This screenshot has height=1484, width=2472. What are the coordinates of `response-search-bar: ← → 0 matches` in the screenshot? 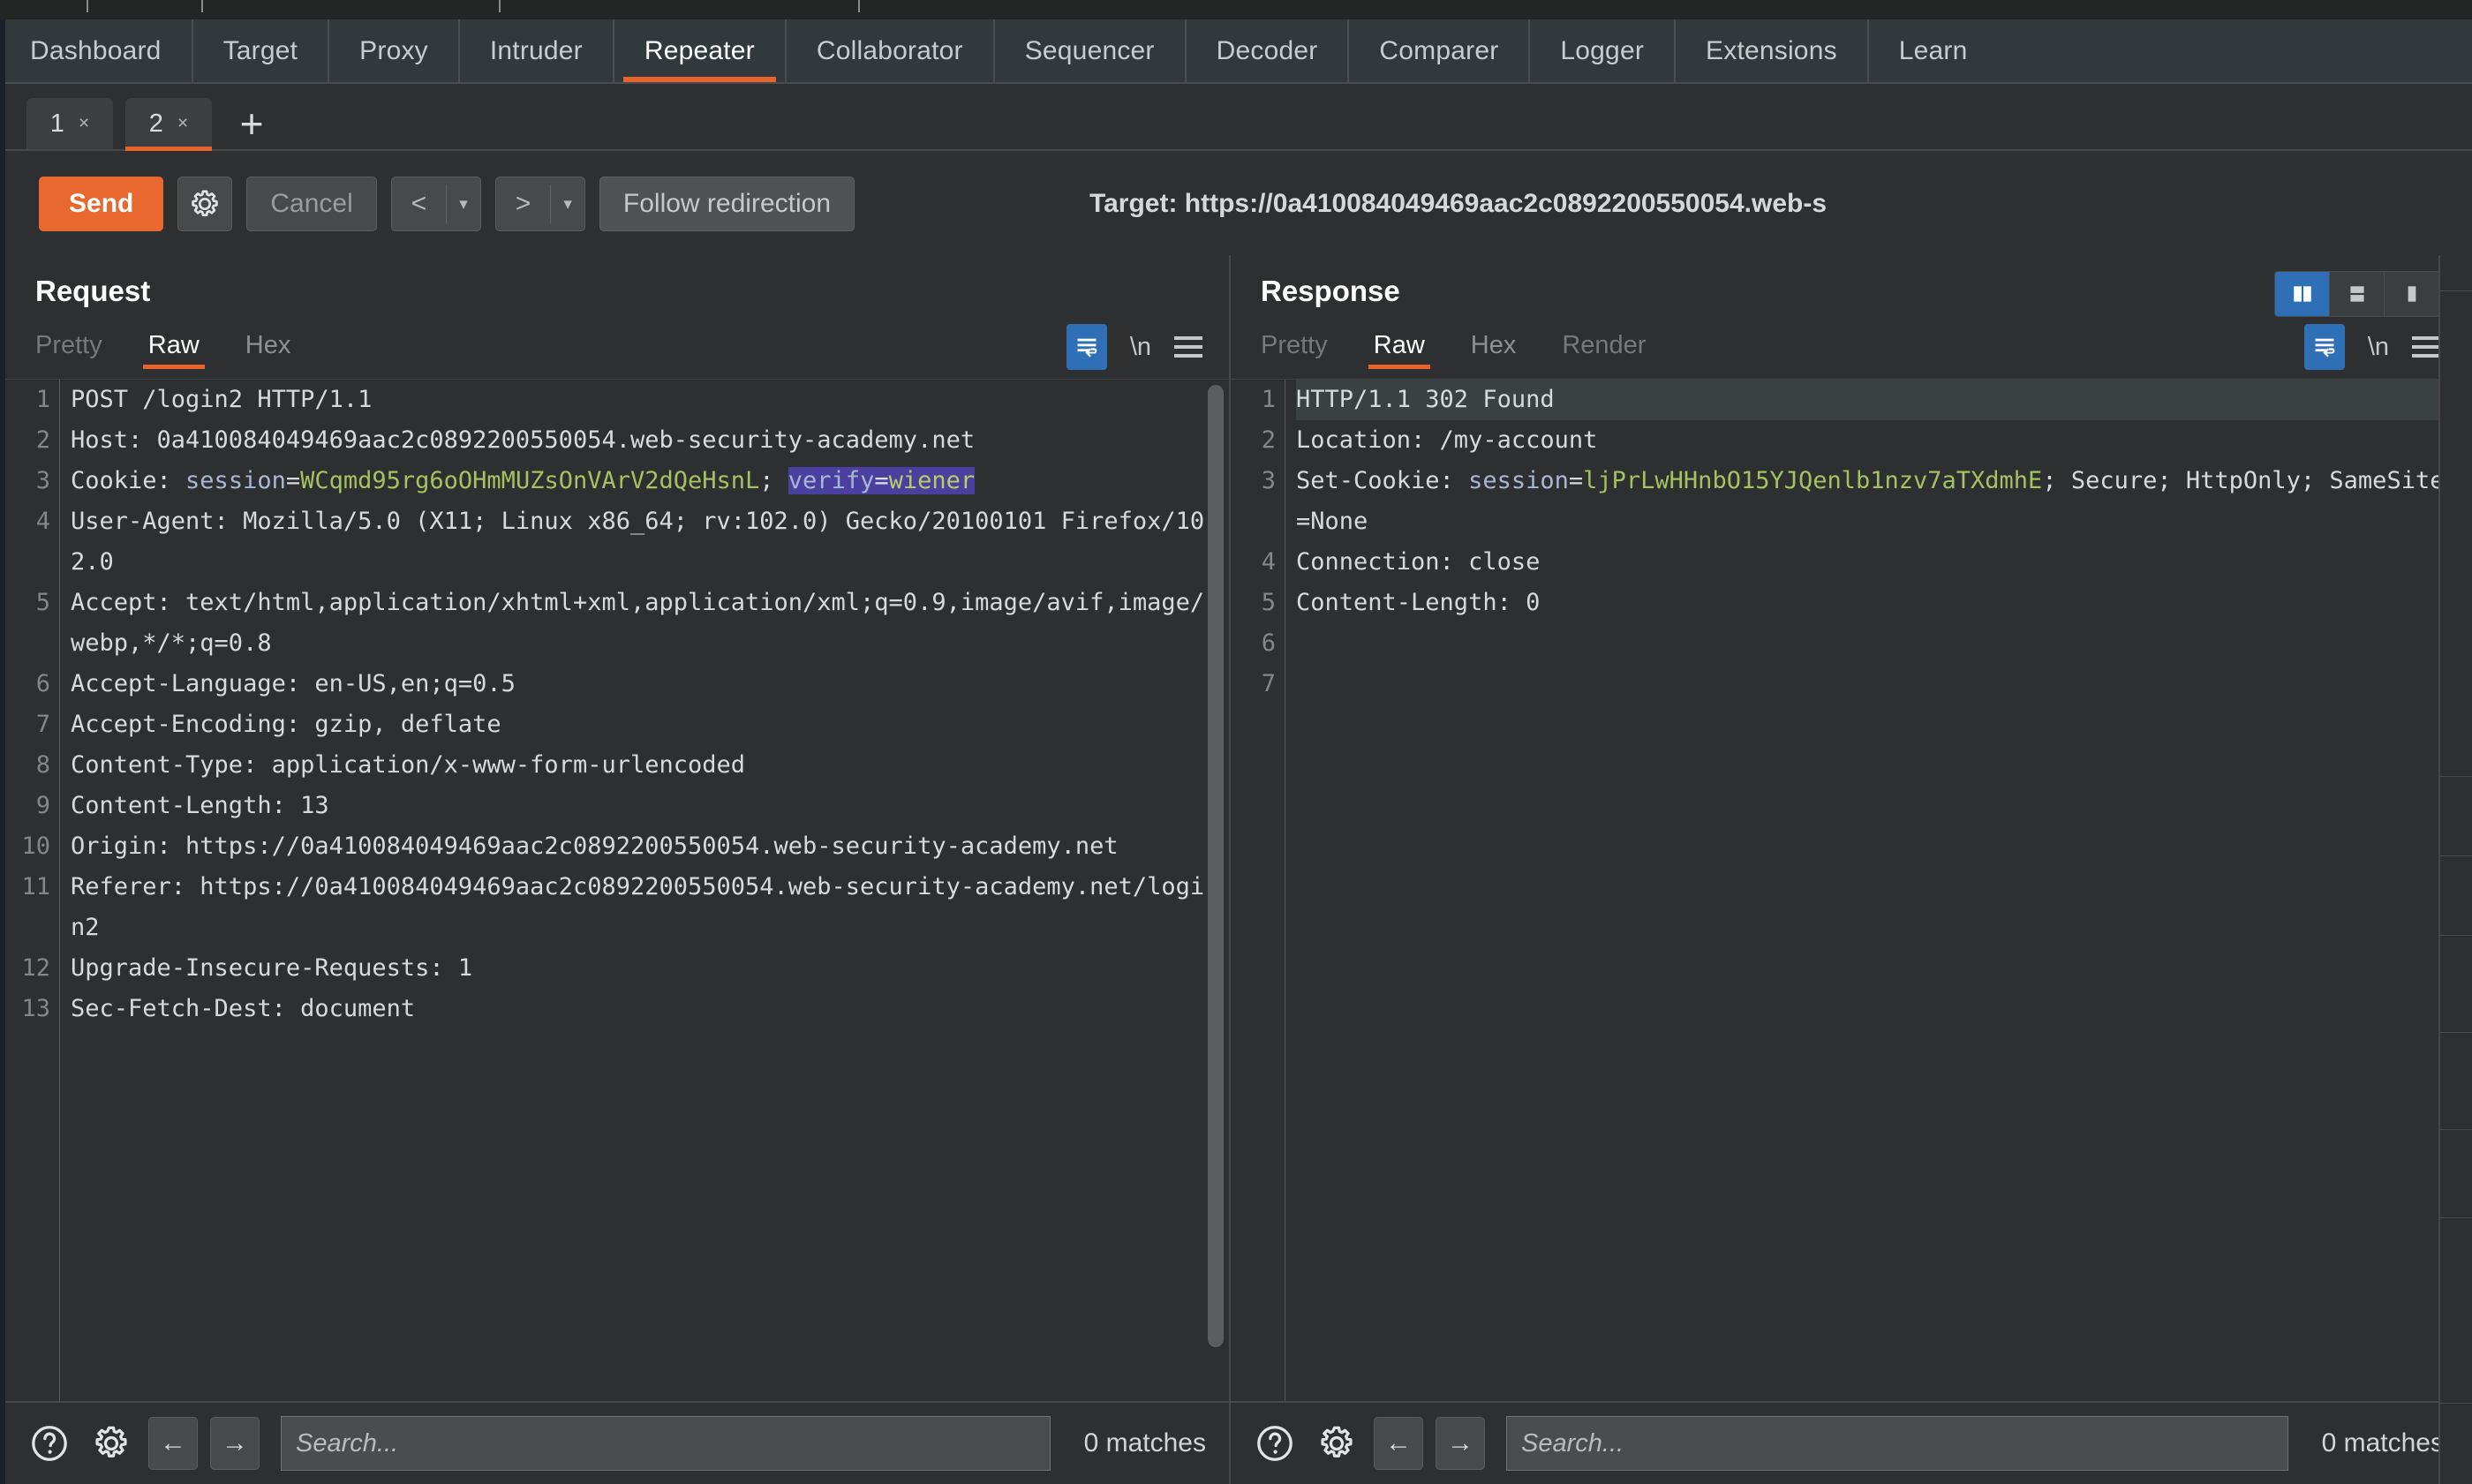 It's located at (1849, 1442).